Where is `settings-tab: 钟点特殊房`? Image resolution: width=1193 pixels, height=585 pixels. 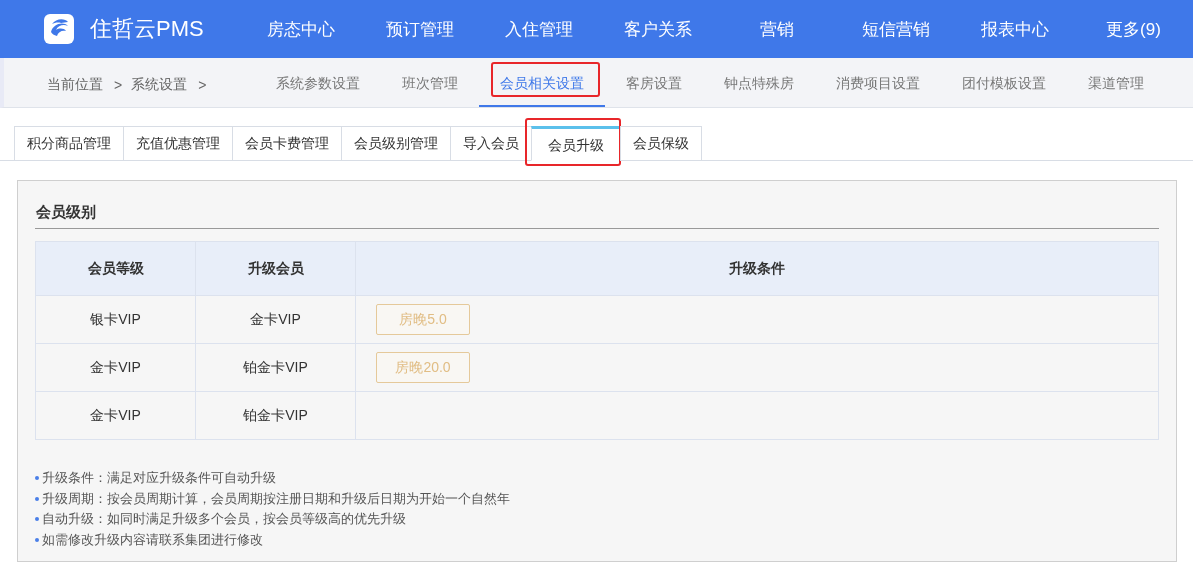
settings-tab: 钟点特殊房 is located at coordinates (759, 82).